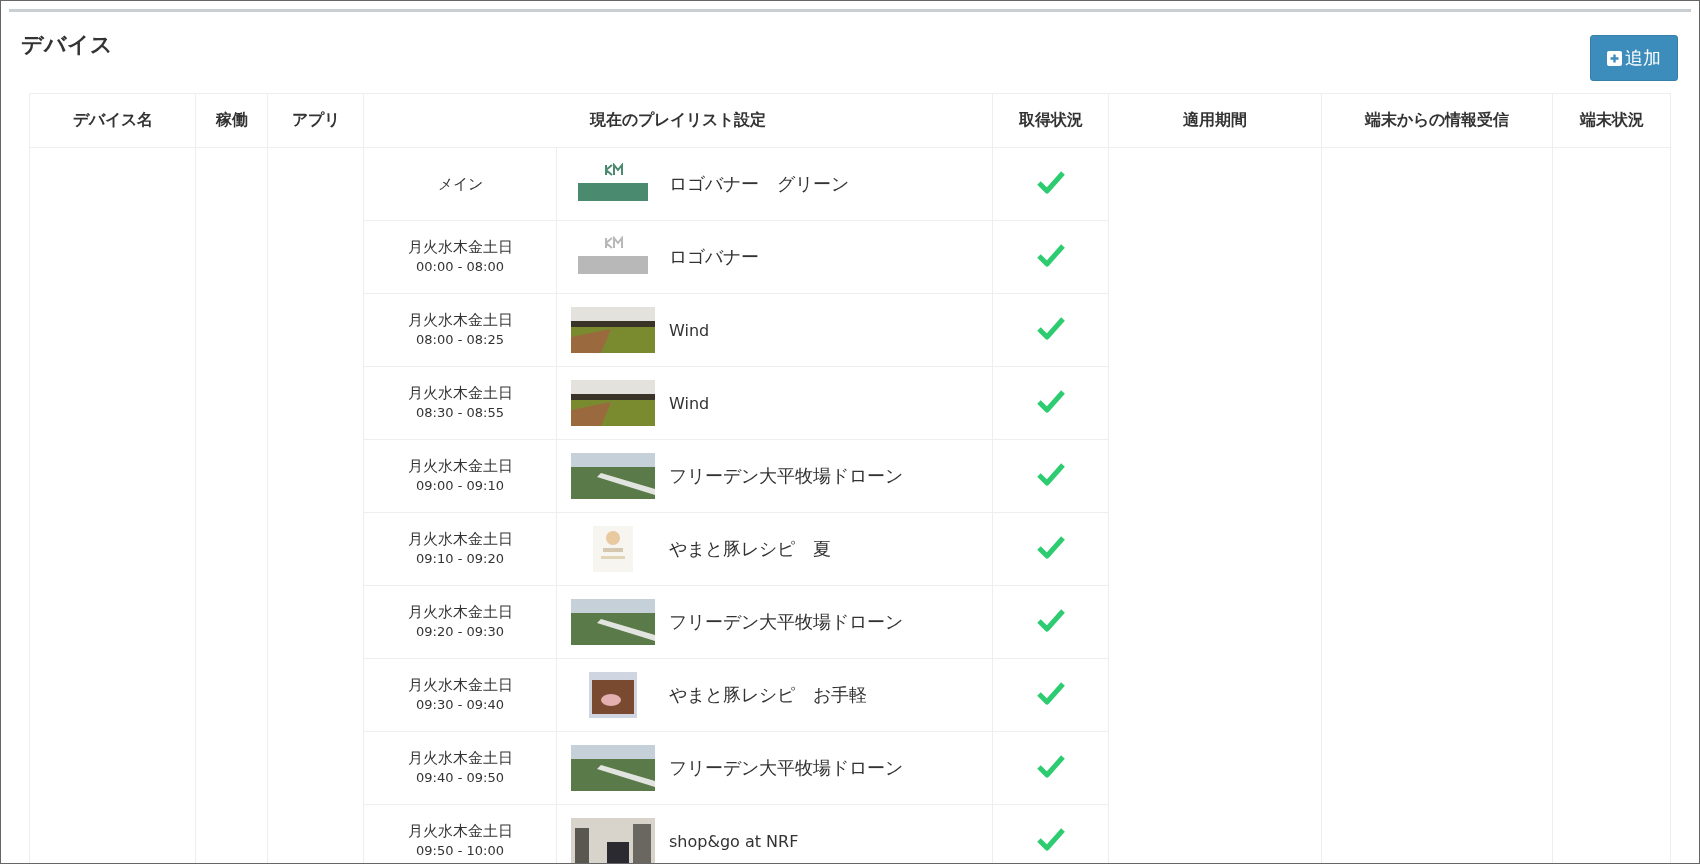 This screenshot has height=864, width=1700. I want to click on column-header: 現在のプレイリスト設定, so click(678, 120).